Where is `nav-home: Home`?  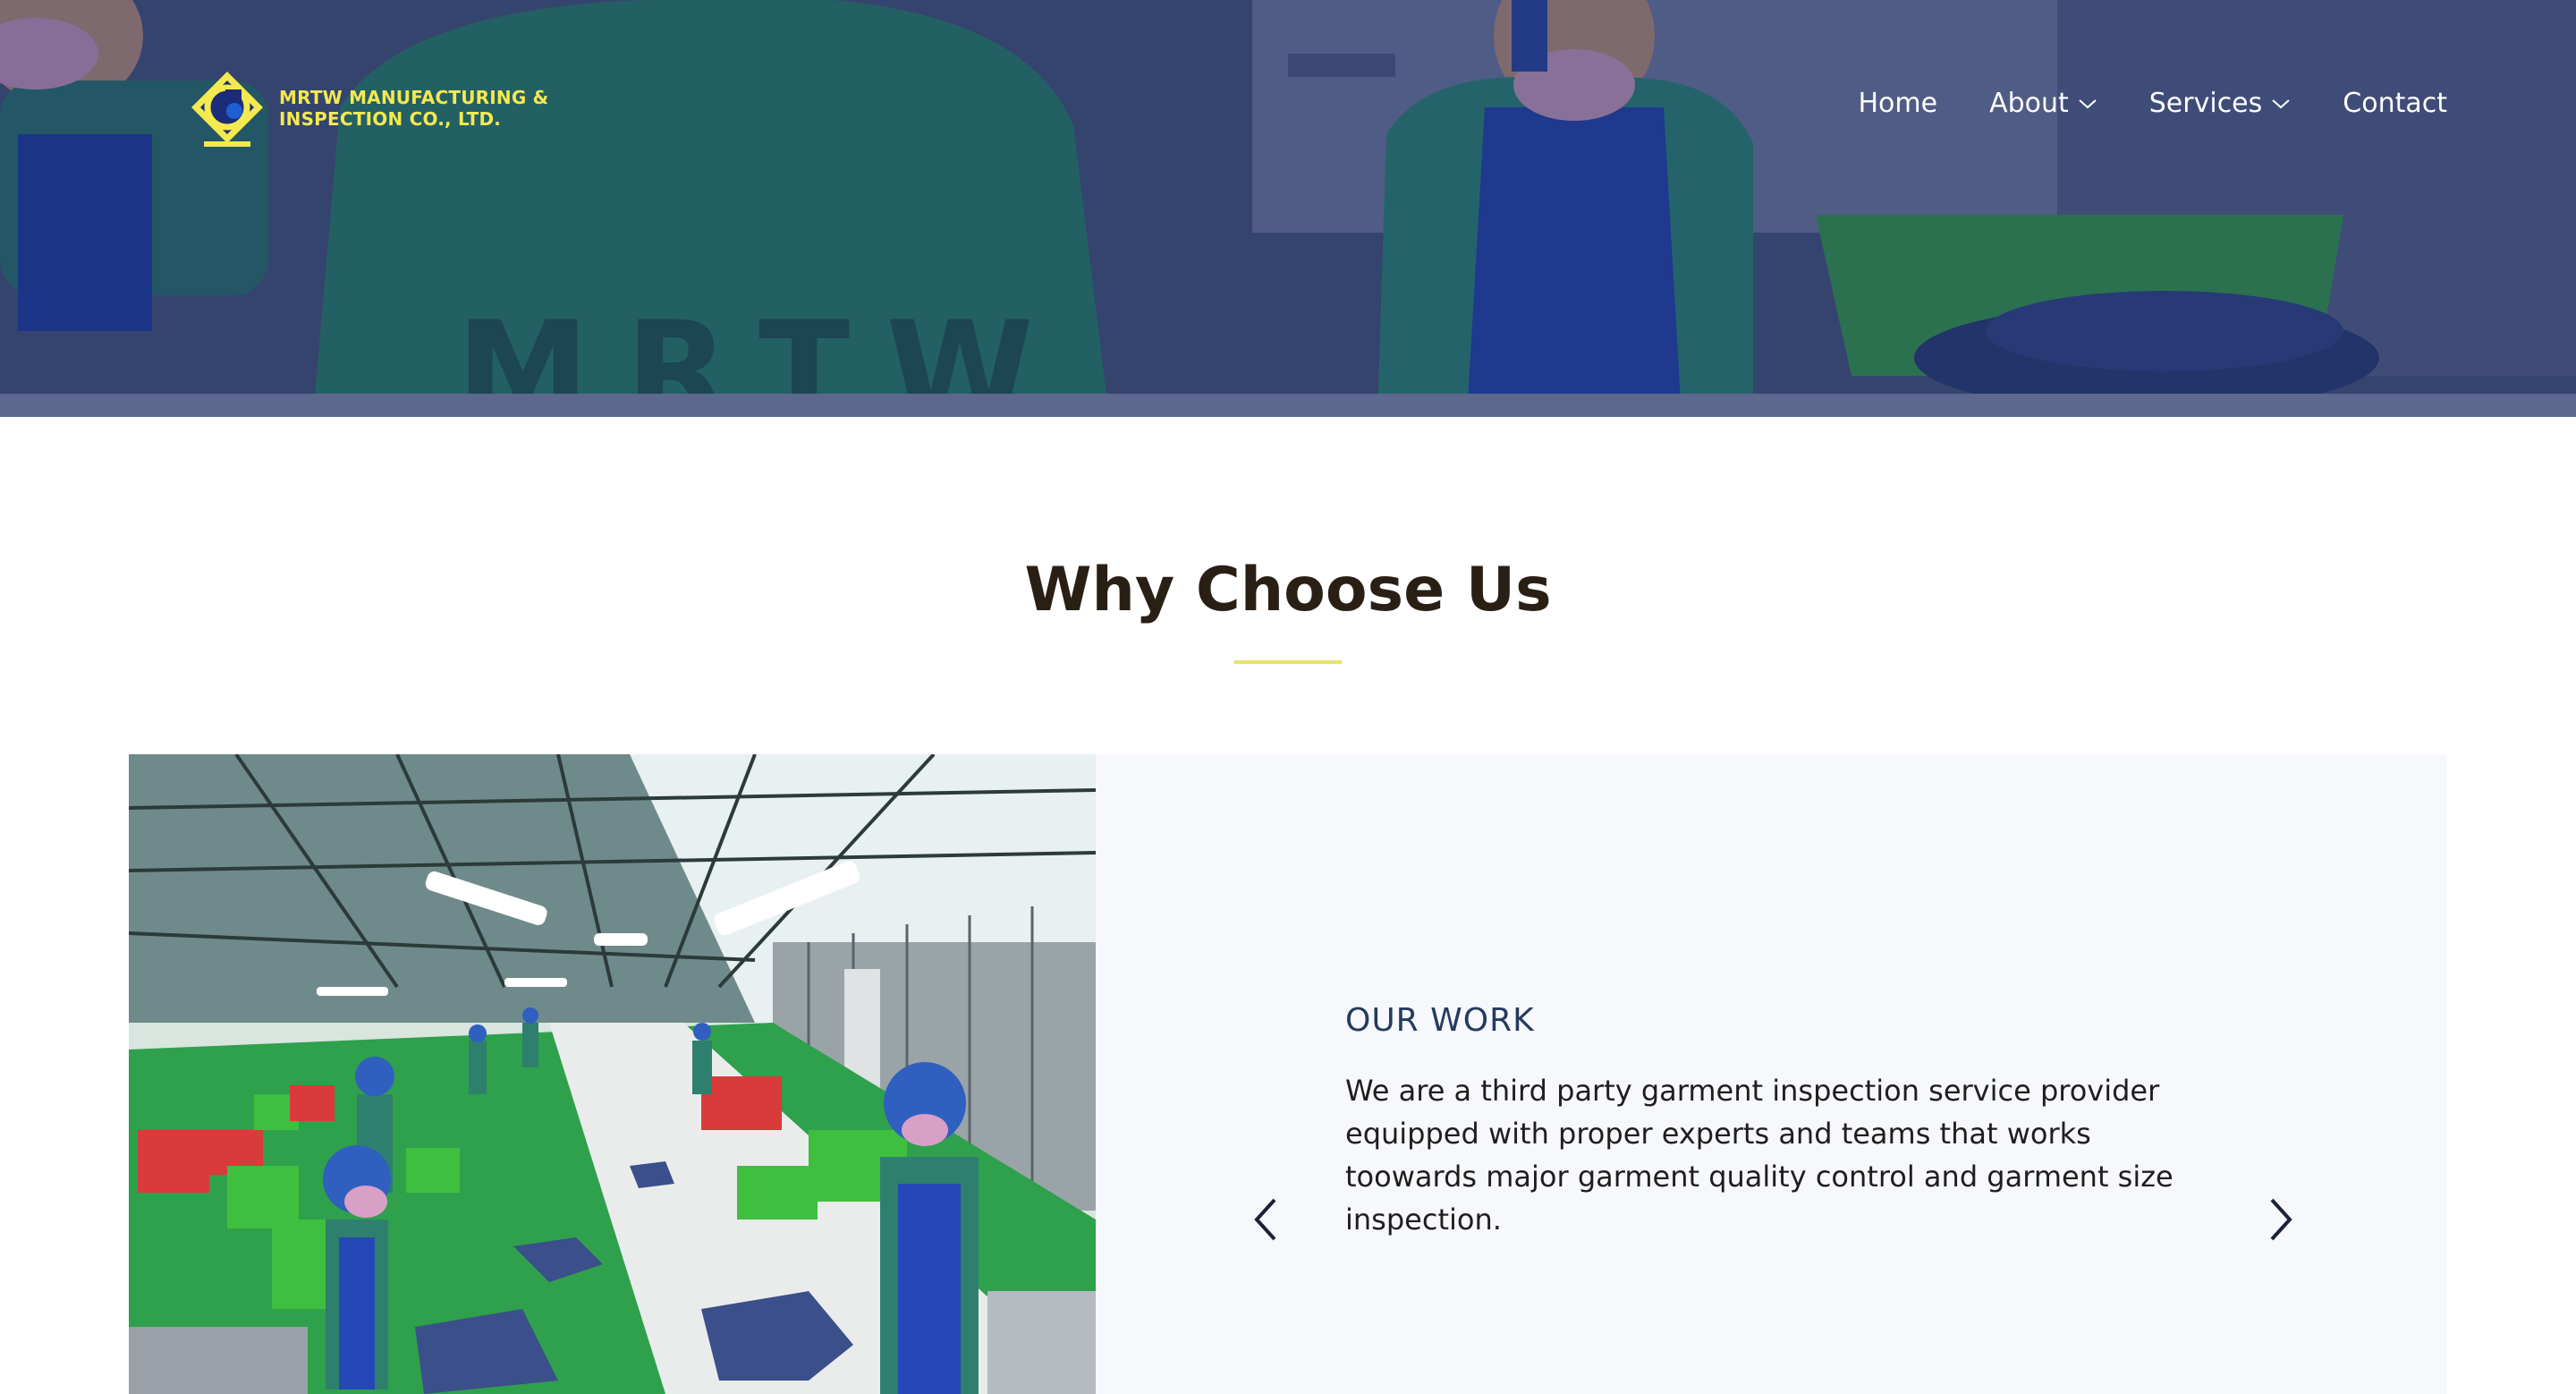
nav-home: Home is located at coordinates (1897, 103).